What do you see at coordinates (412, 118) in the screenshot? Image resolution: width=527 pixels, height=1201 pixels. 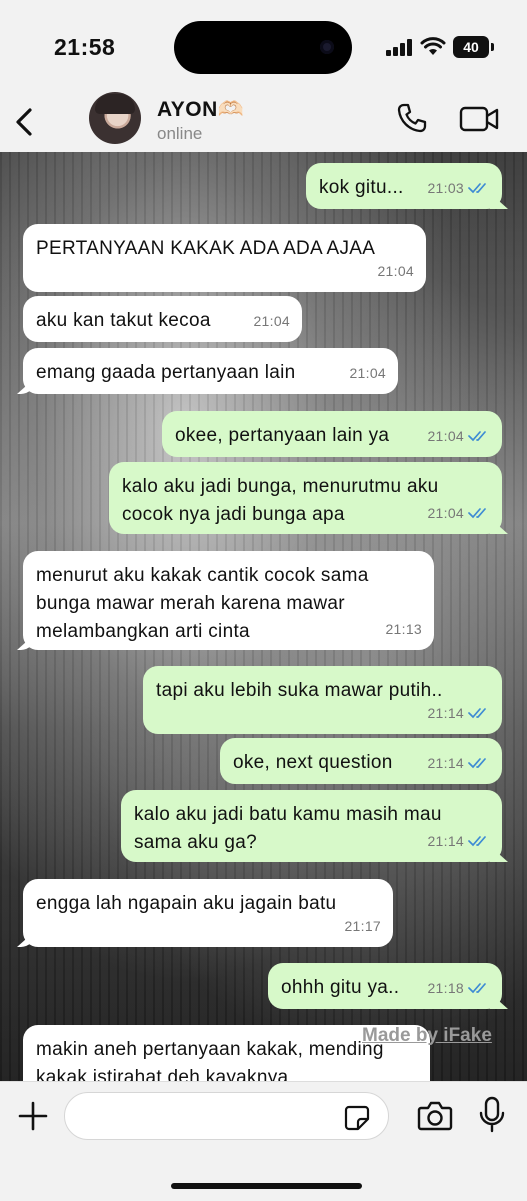 I see `phone-icon` at bounding box center [412, 118].